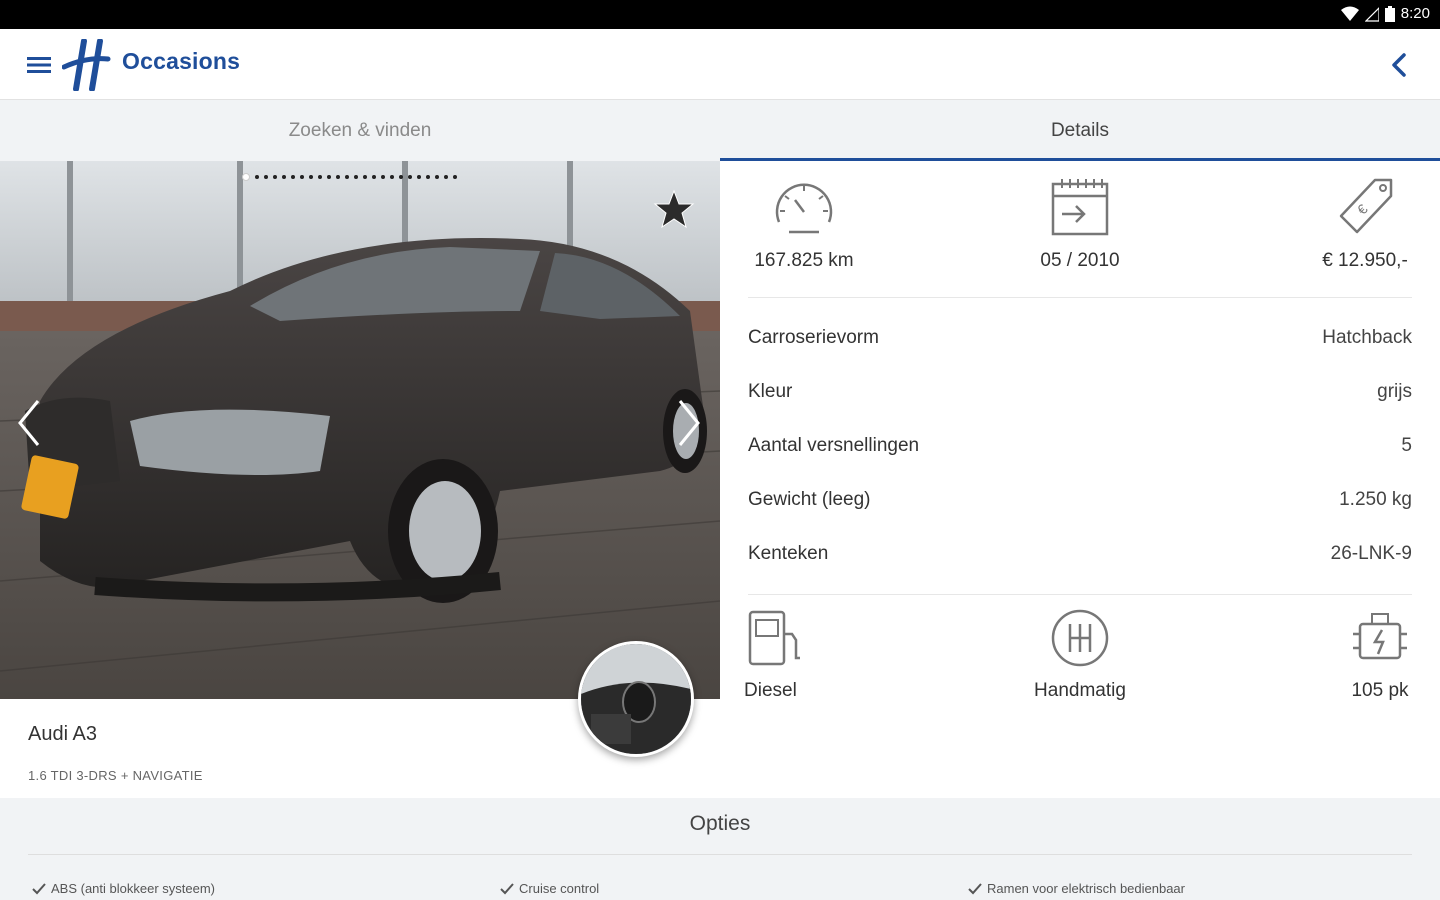 The image size is (1440, 900). Describe the element at coordinates (40, 65) in the screenshot. I see `hamburger-menu-icon` at that location.